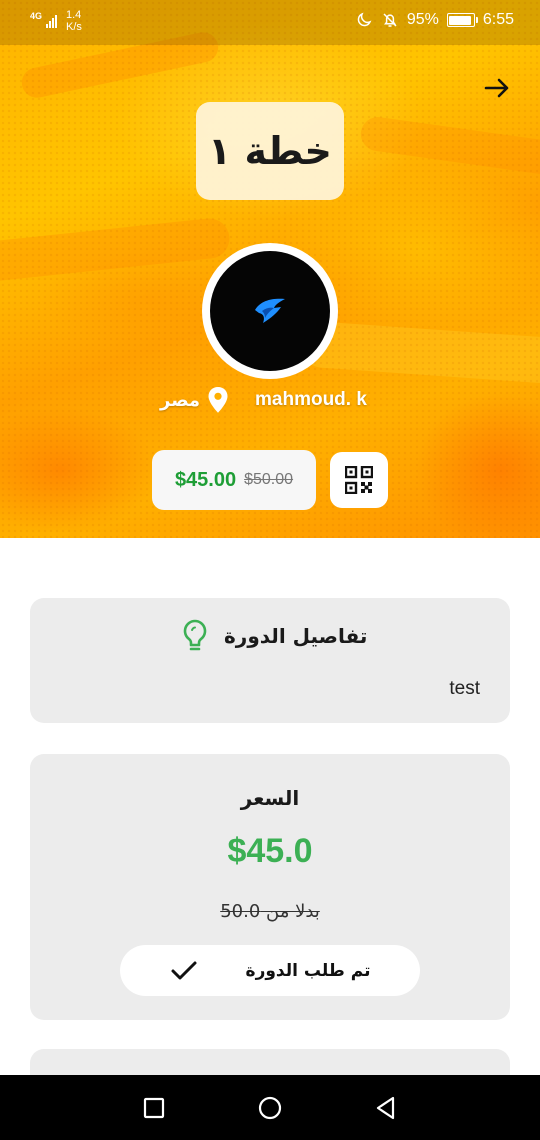  I want to click on course-details-header: تفاصيل الدورة, so click(273, 636).